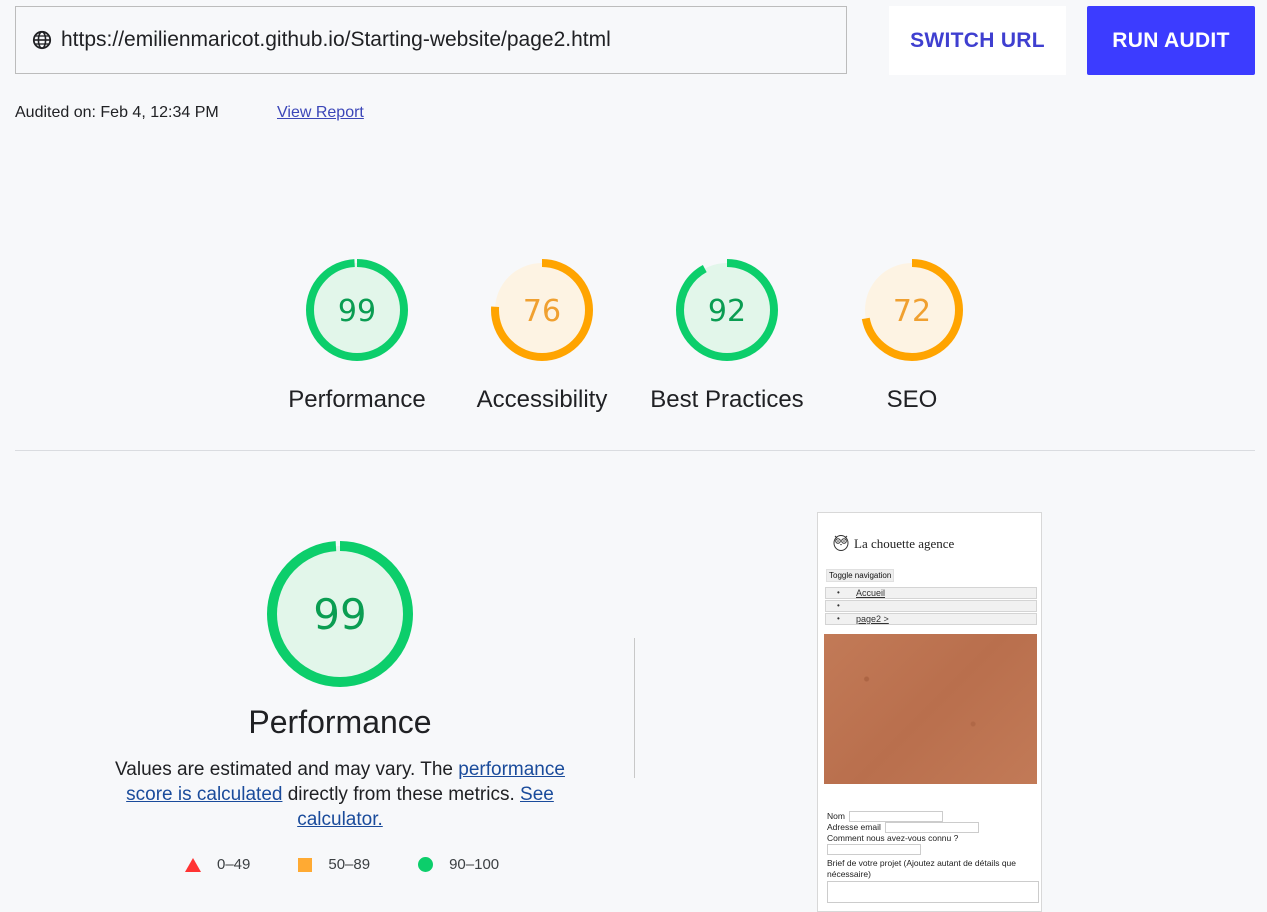  I want to click on thumb-nav-item, so click(931, 606).